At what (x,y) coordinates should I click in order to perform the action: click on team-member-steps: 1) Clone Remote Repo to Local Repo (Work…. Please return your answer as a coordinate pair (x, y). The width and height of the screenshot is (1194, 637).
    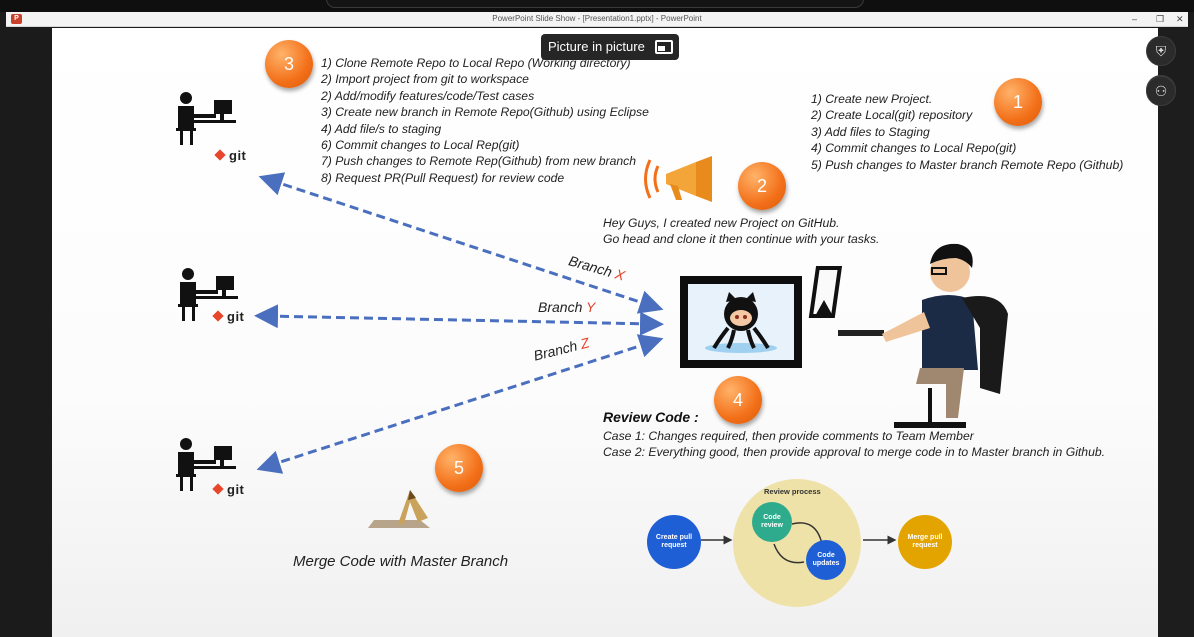
    Looking at the image, I should click on (485, 120).